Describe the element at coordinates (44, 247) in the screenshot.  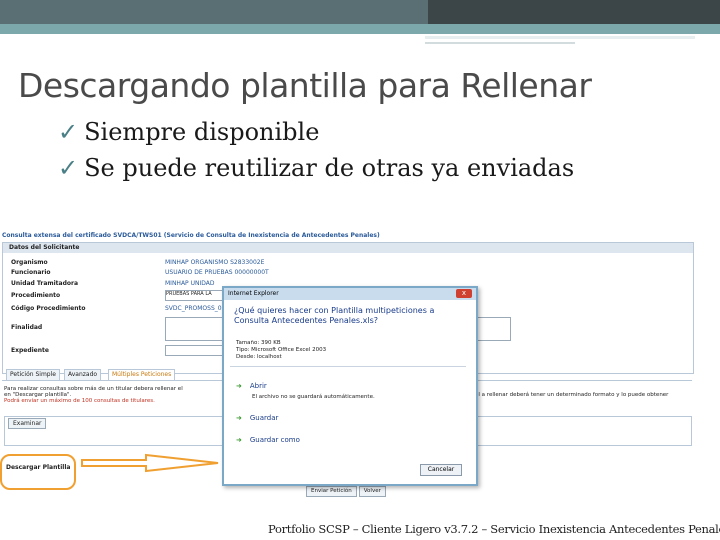
I see `section-title: Datos del Solicitante` at that location.